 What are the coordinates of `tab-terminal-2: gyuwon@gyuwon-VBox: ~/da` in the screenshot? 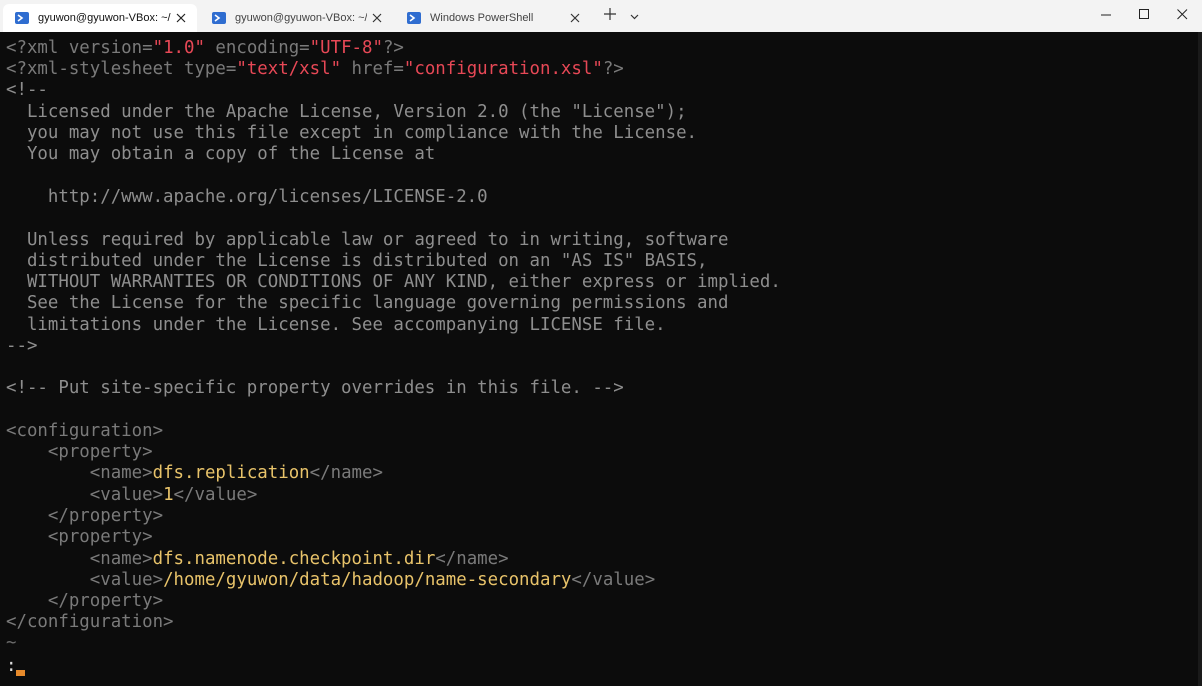 It's located at (296, 18).